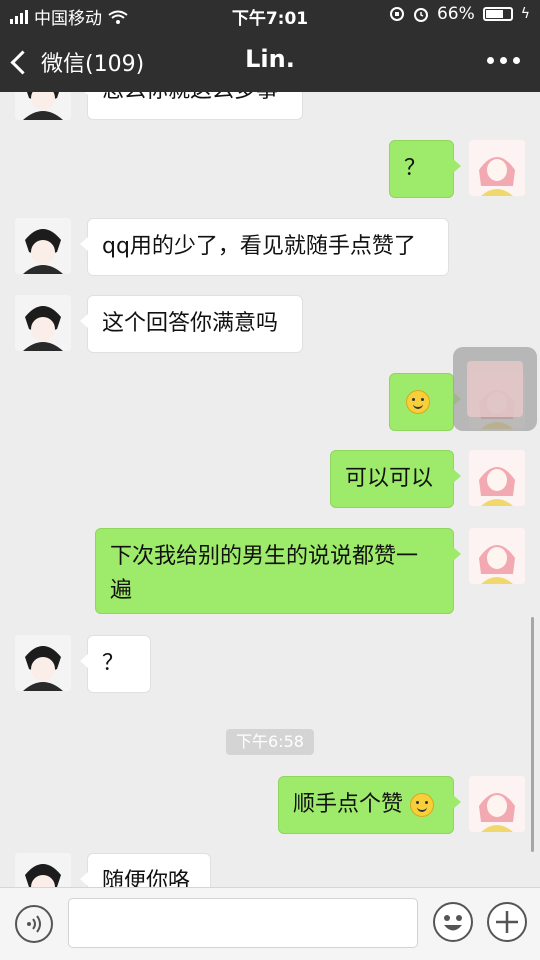 Image resolution: width=540 pixels, height=960 pixels. Describe the element at coordinates (453, 922) in the screenshot. I see `emoji-icon` at that location.